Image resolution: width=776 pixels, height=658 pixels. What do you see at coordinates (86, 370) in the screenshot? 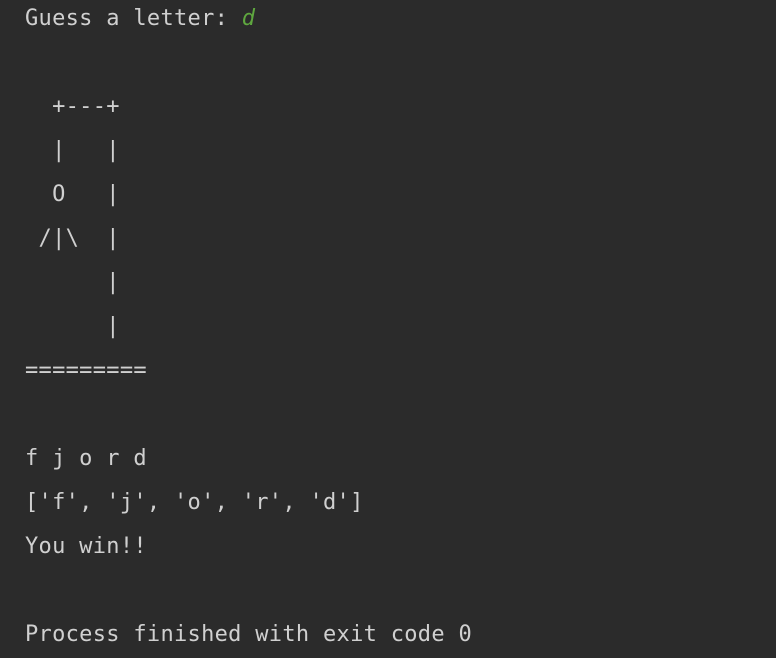
I see `hangman-art-line: =========` at bounding box center [86, 370].